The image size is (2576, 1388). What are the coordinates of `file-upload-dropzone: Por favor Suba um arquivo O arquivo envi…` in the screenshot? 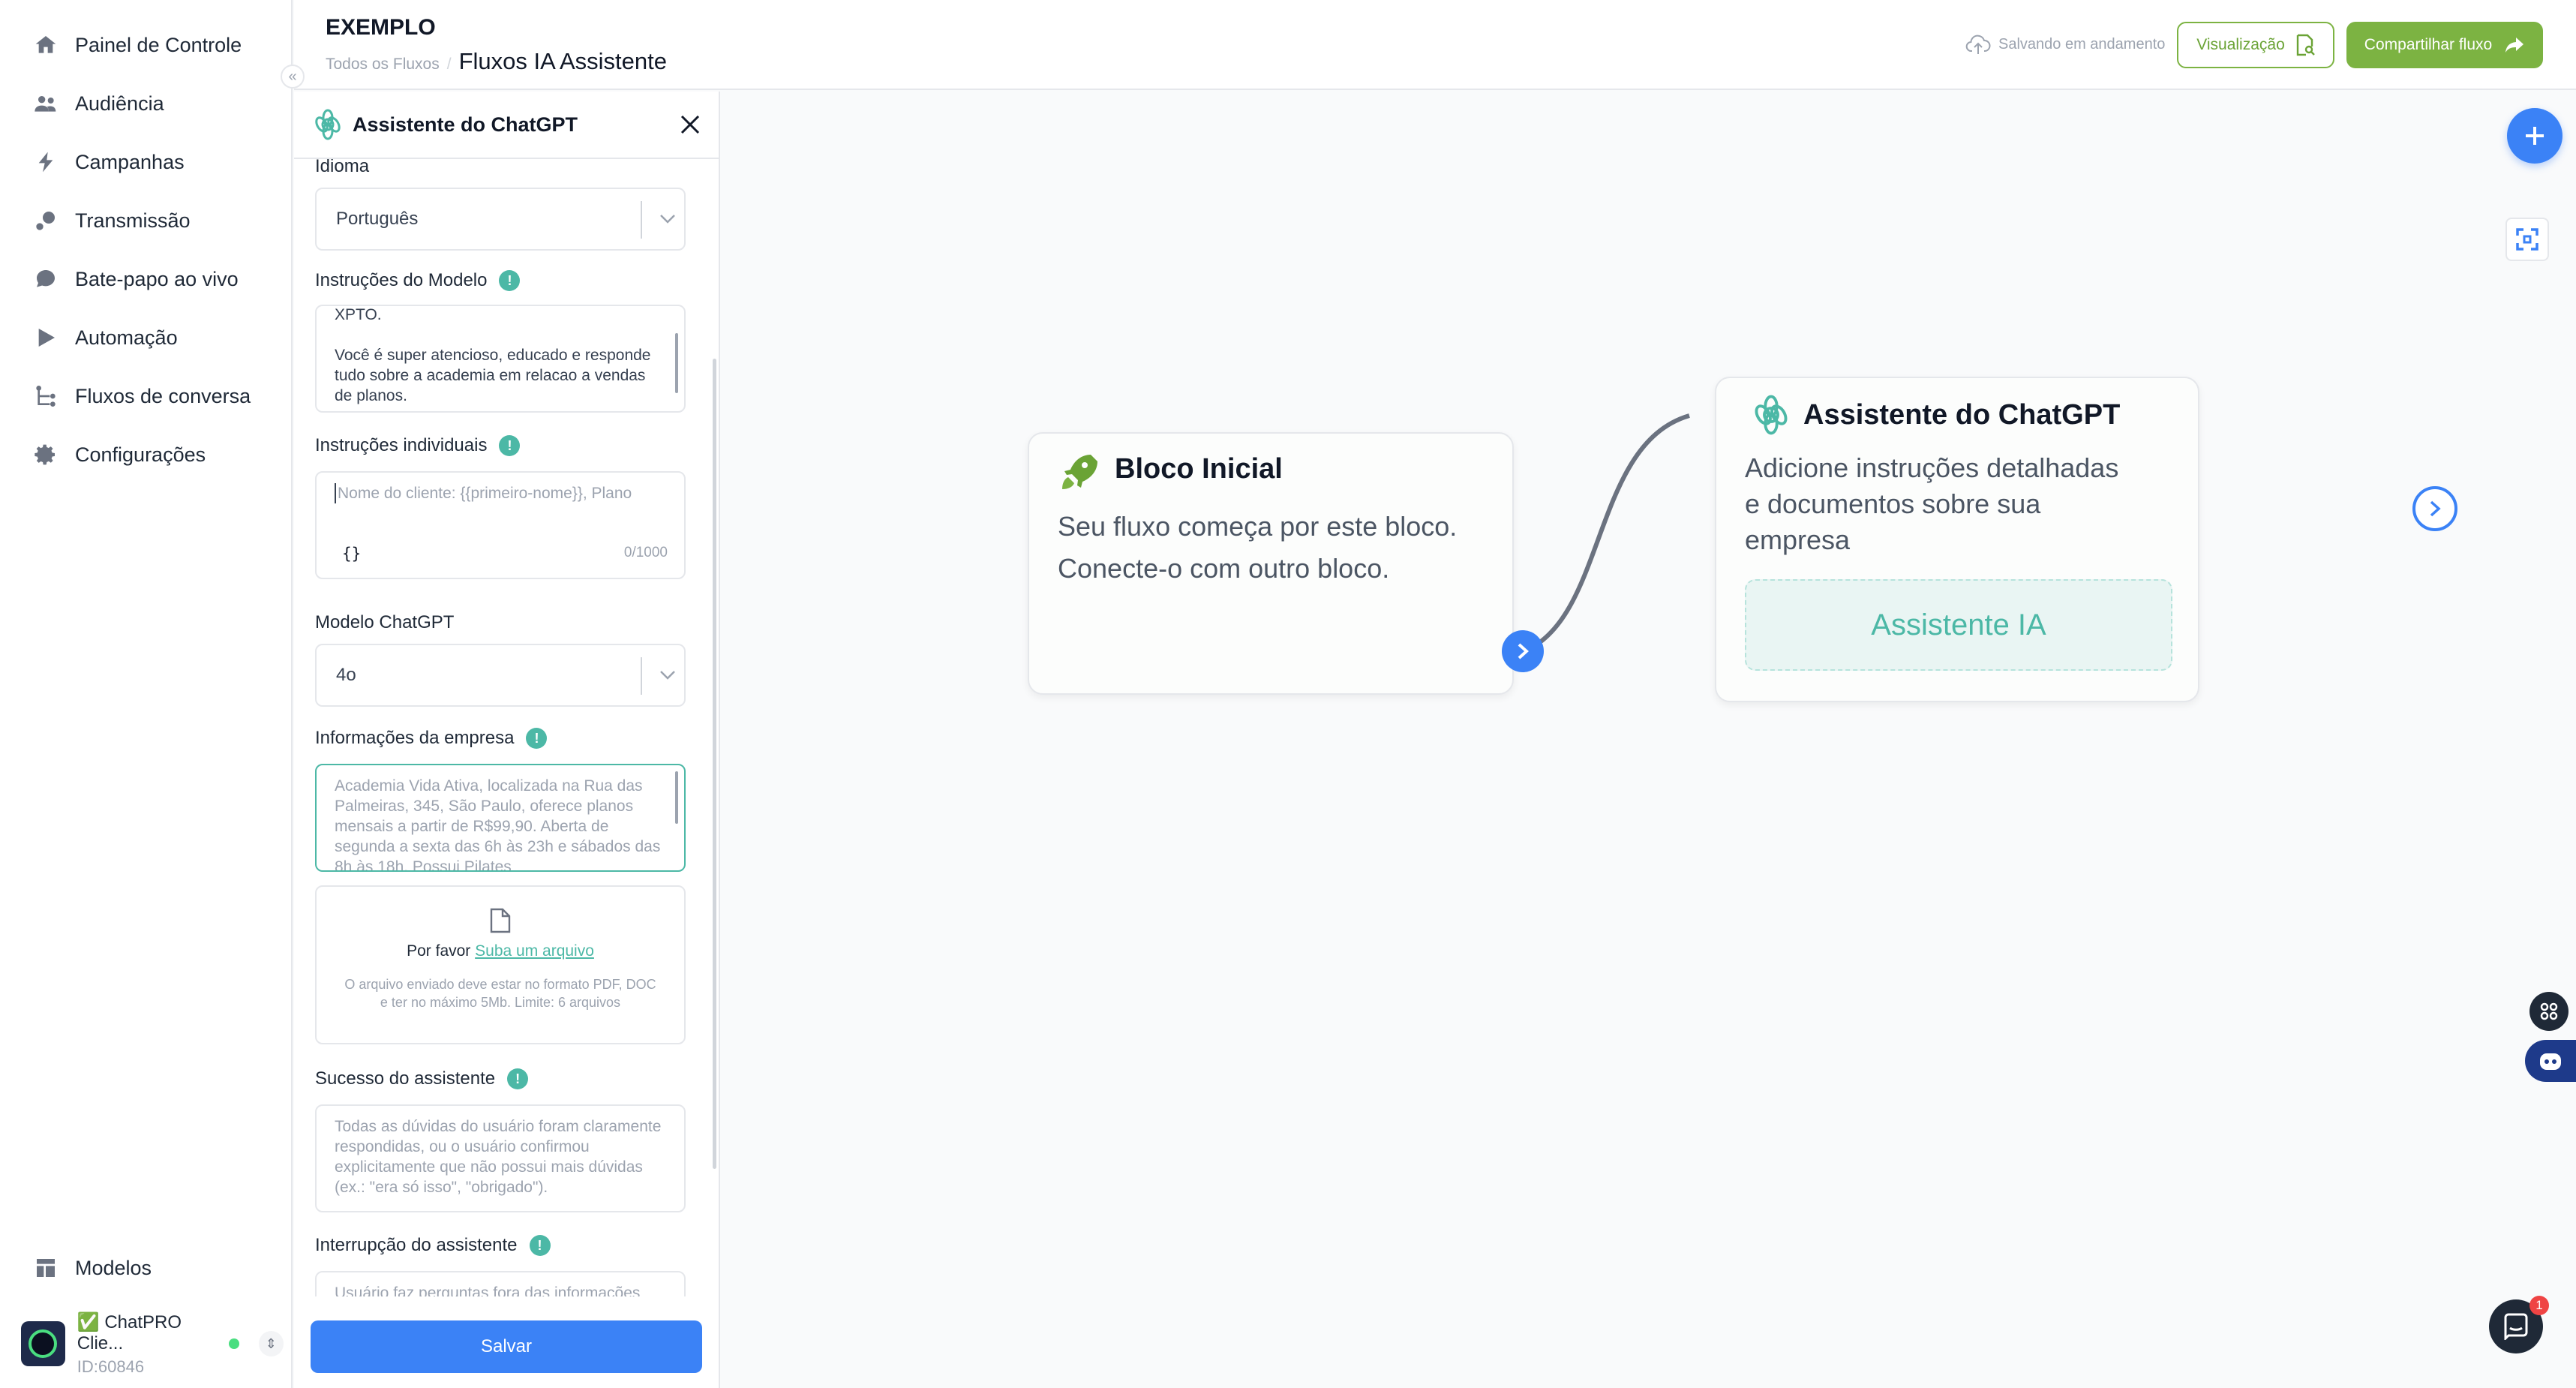 It's located at (500, 964).